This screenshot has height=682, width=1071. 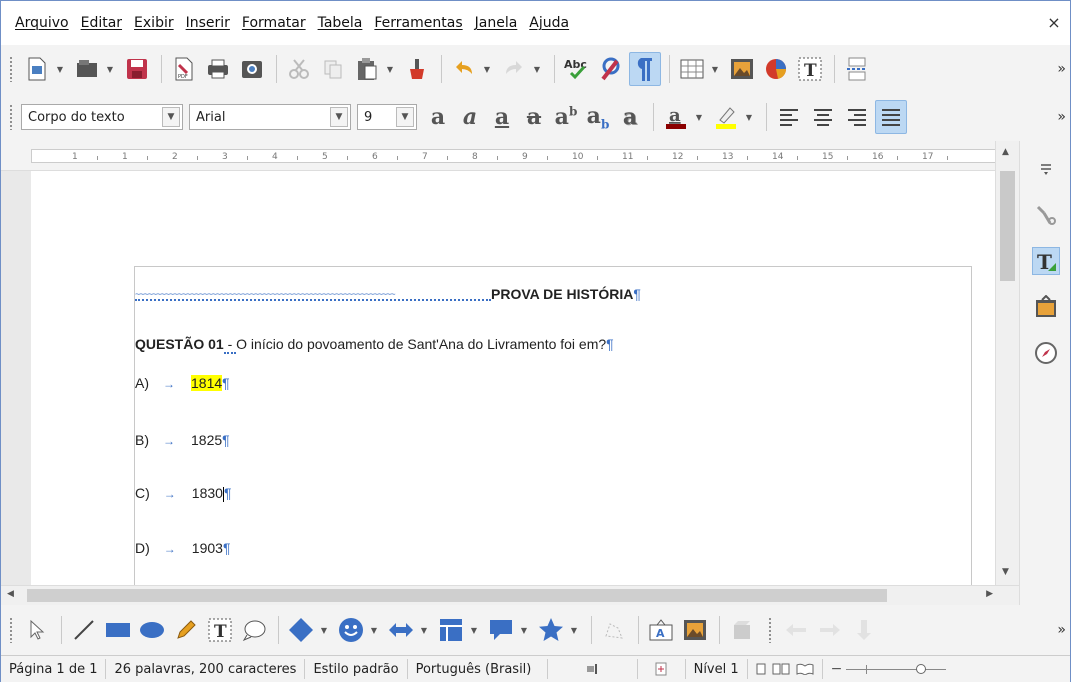 What do you see at coordinates (457, 595) in the screenshot?
I see `horizontal-scroll-thumb` at bounding box center [457, 595].